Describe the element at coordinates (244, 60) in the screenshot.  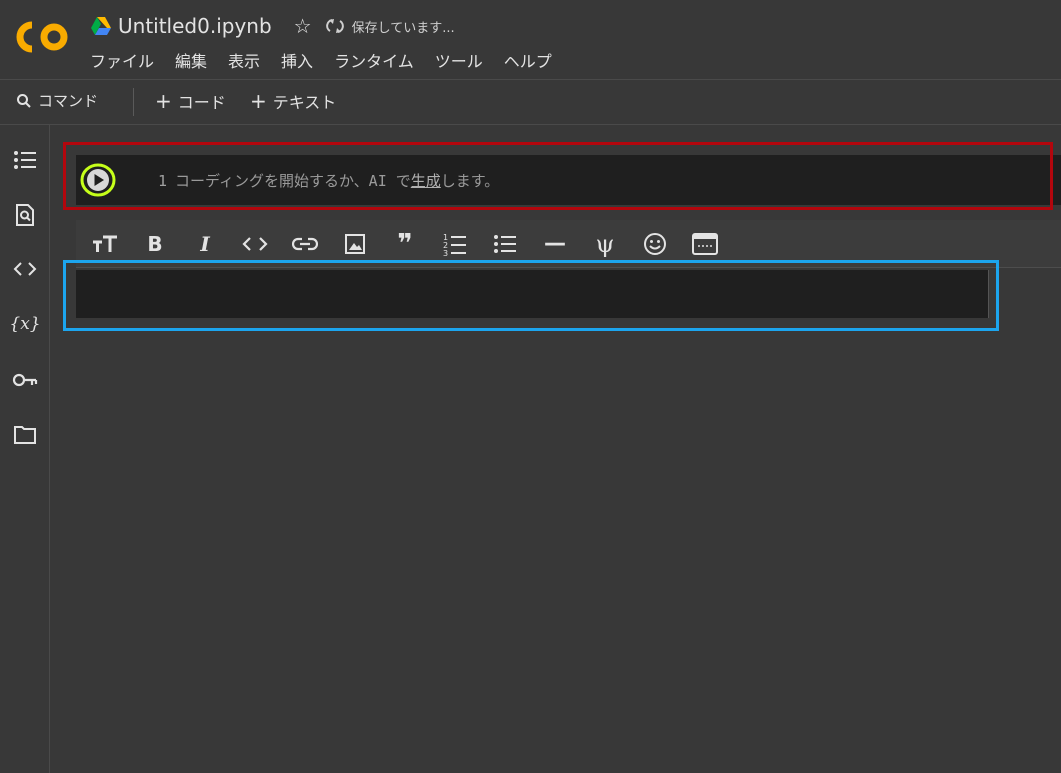
I see `menu-view: 表示` at that location.